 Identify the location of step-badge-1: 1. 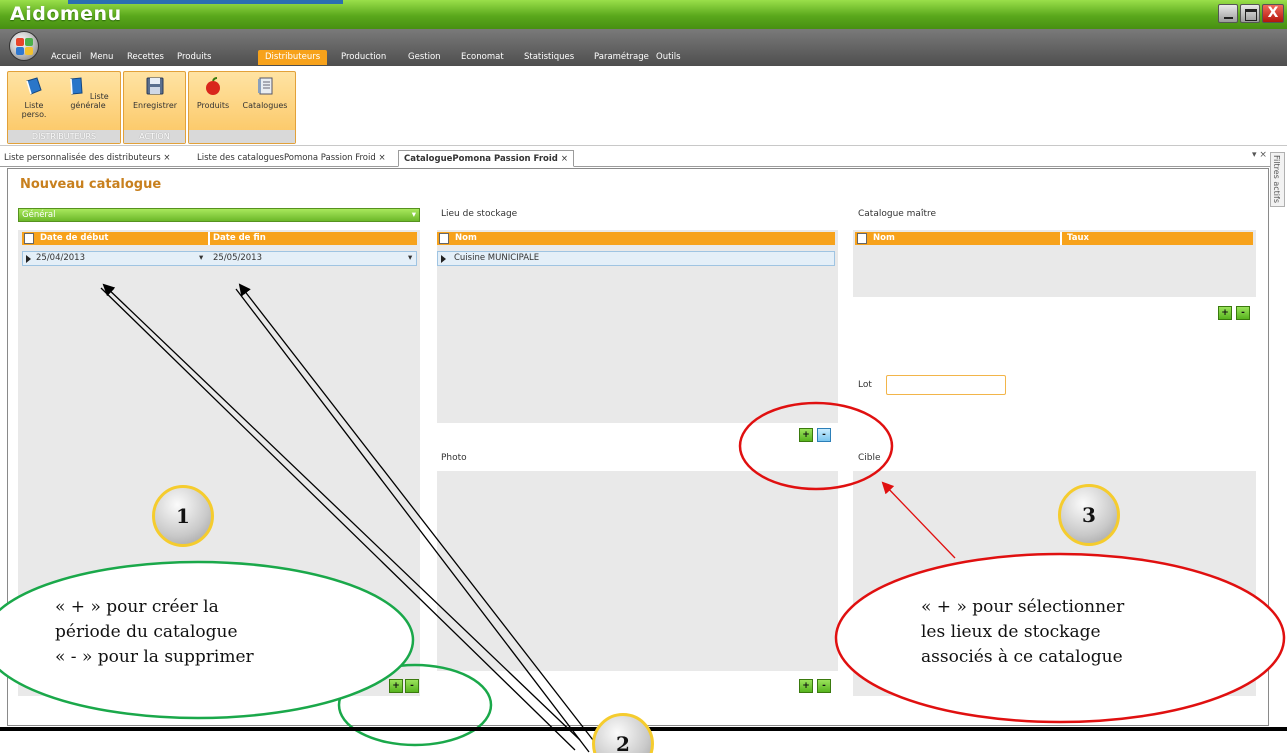
(183, 516).